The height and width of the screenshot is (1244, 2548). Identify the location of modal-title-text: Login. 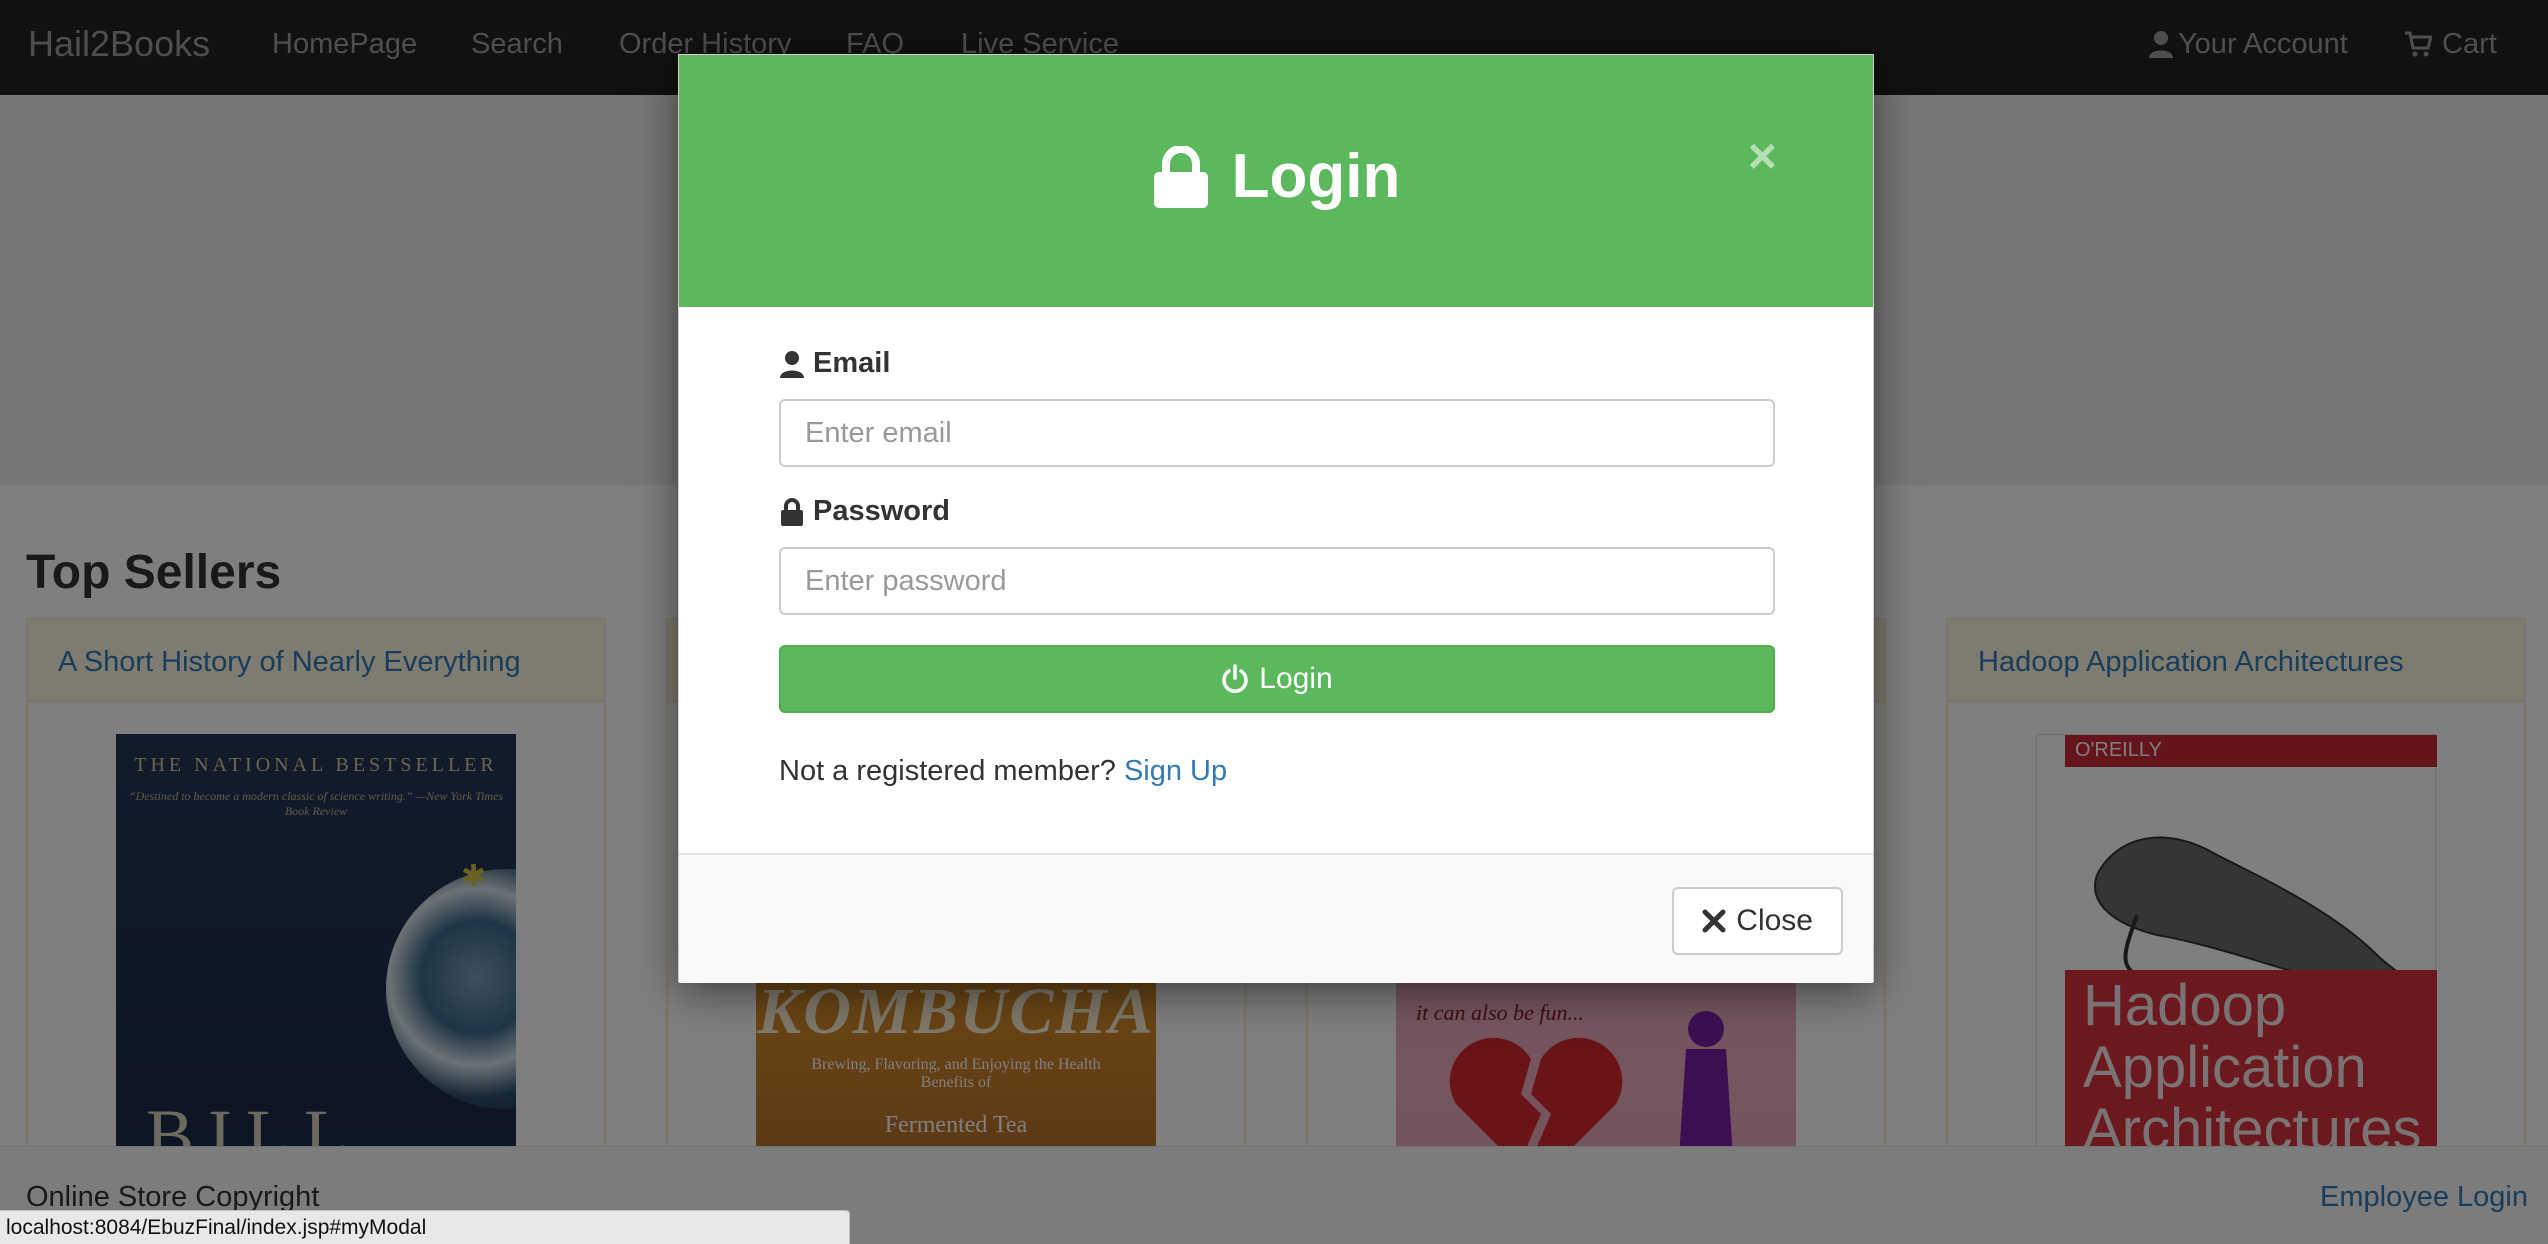
(1316, 176).